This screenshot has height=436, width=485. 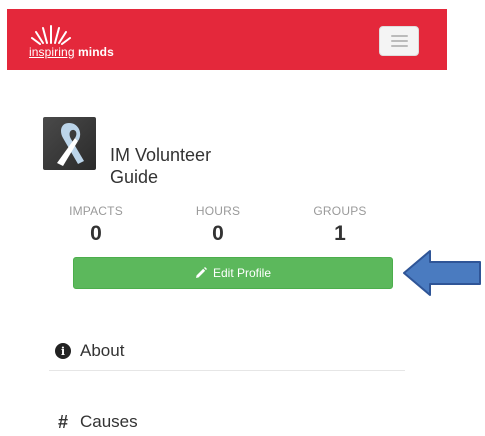 I want to click on edit-profile-label: Edit Profile, so click(x=242, y=273).